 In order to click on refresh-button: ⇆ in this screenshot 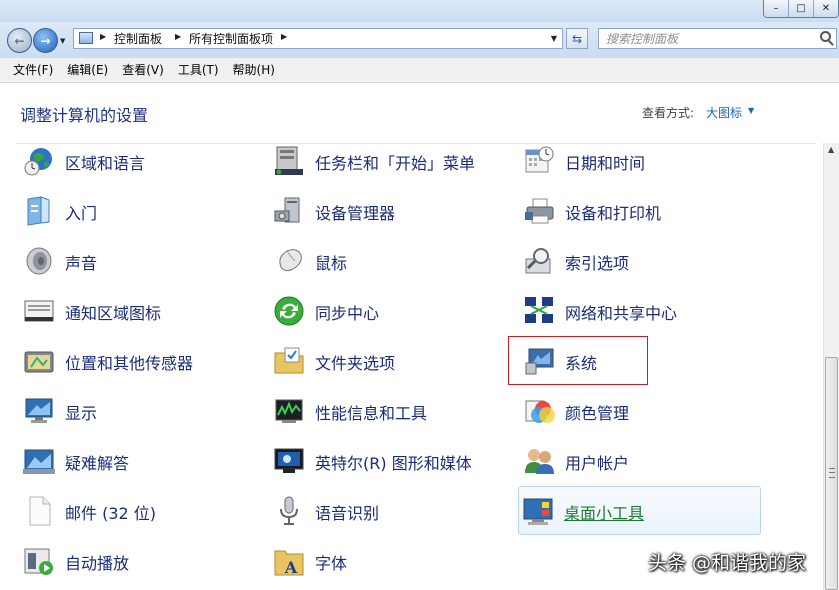, I will do `click(577, 38)`.